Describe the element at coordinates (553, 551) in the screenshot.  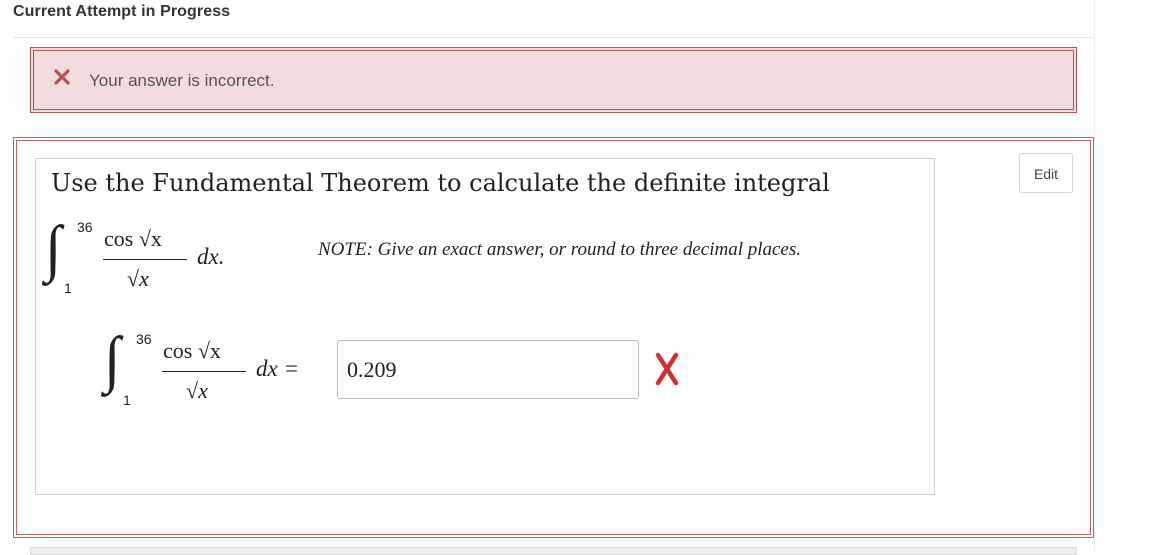
I see `next-panel` at that location.